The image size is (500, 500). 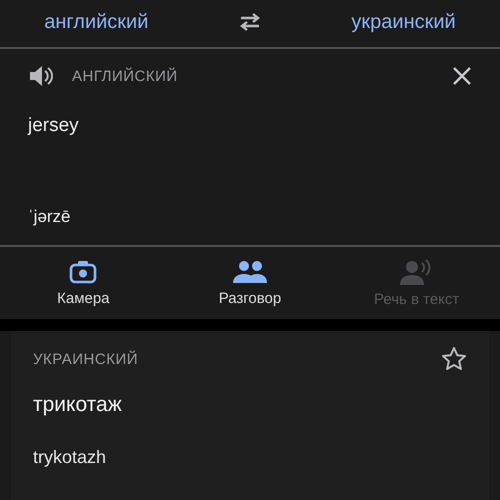 I want to click on input-text: jersey, so click(x=250, y=126).